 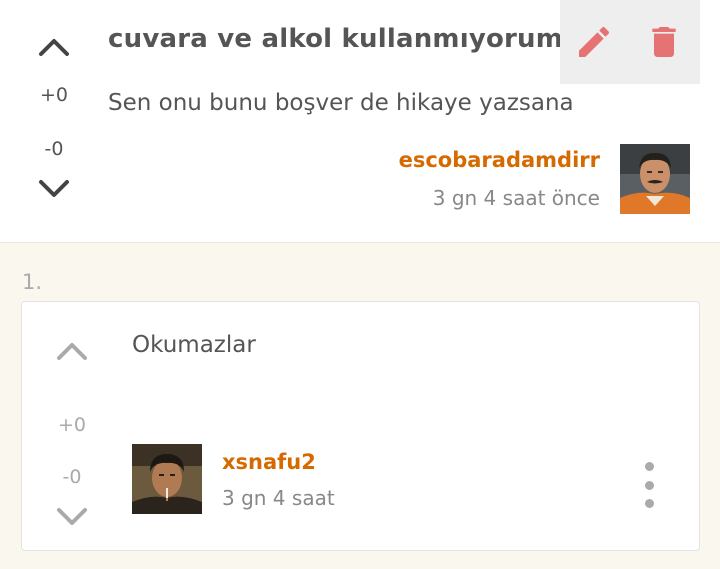 I want to click on comment-upvote-button, so click(x=72, y=351).